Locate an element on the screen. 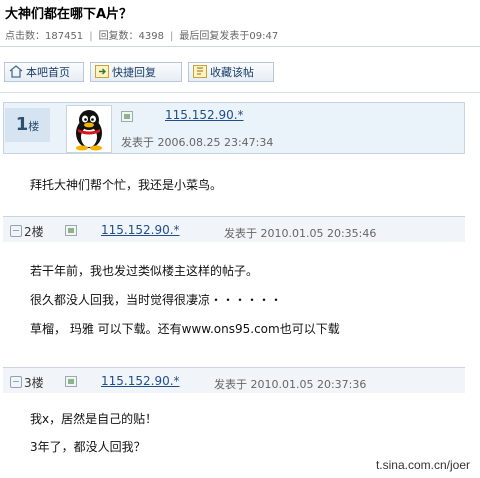  post-body-line: 很久都没人回我，当时觉得很凄凉・・・・・・ is located at coordinates (156, 300).